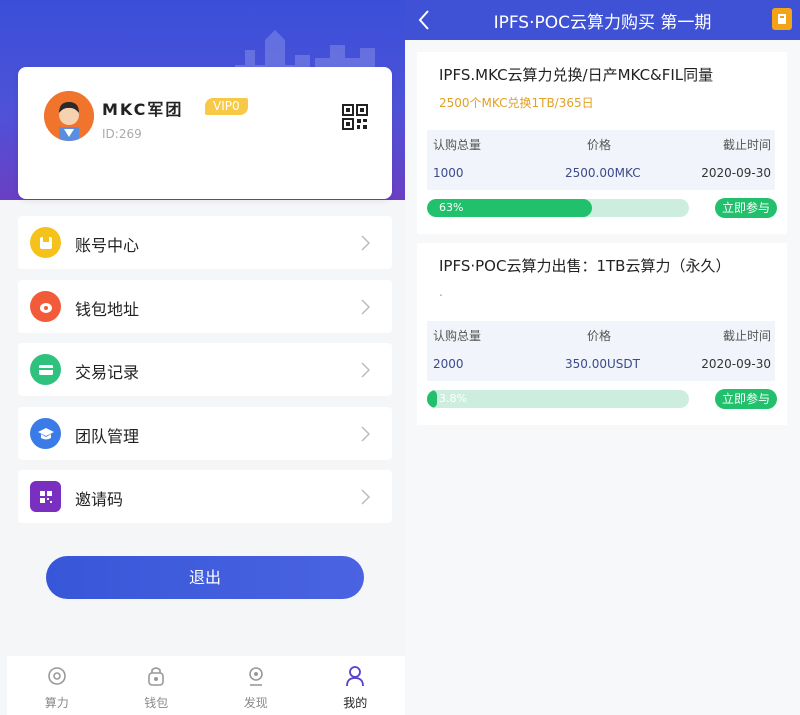  Describe the element at coordinates (453, 398) in the screenshot. I see `progress-label: 3.8%` at that location.